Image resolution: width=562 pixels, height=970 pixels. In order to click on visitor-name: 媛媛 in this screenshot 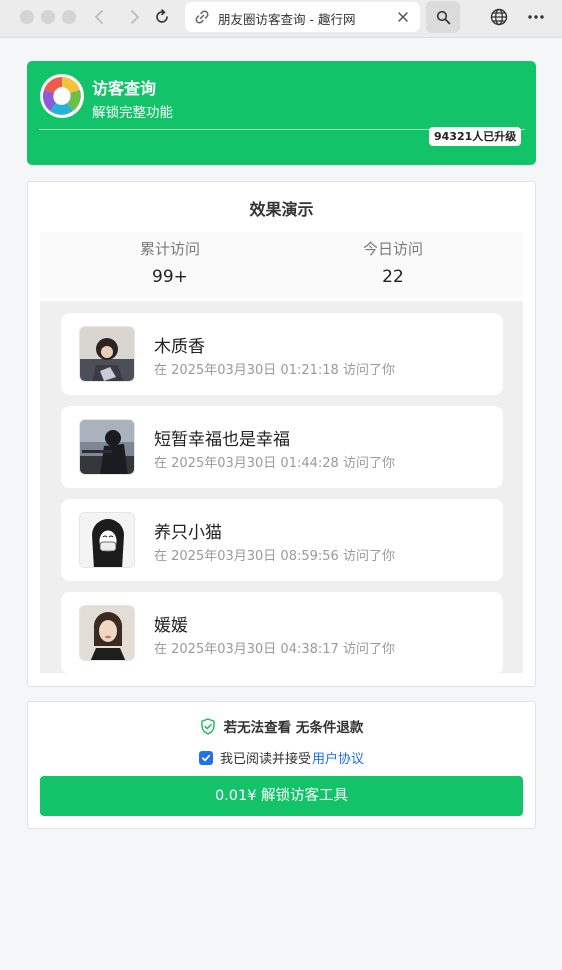, I will do `click(171, 626)`.